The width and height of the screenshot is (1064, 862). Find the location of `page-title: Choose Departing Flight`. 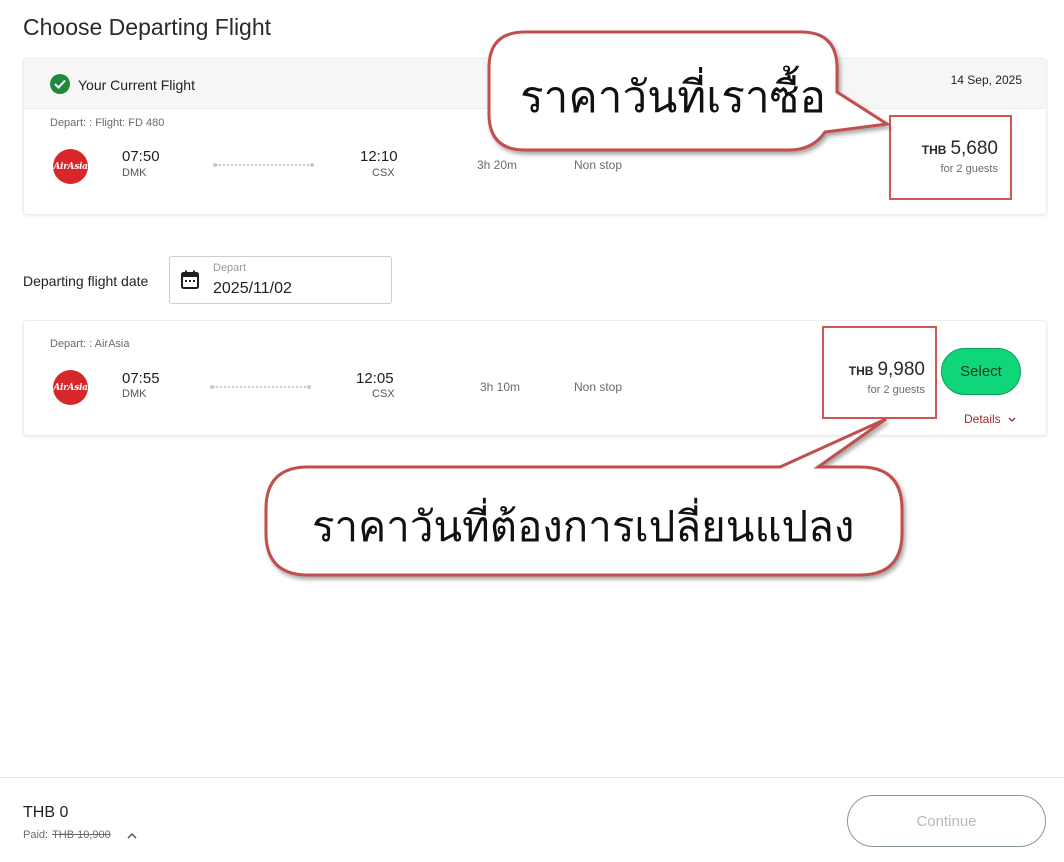

page-title: Choose Departing Flight is located at coordinates (147, 27).